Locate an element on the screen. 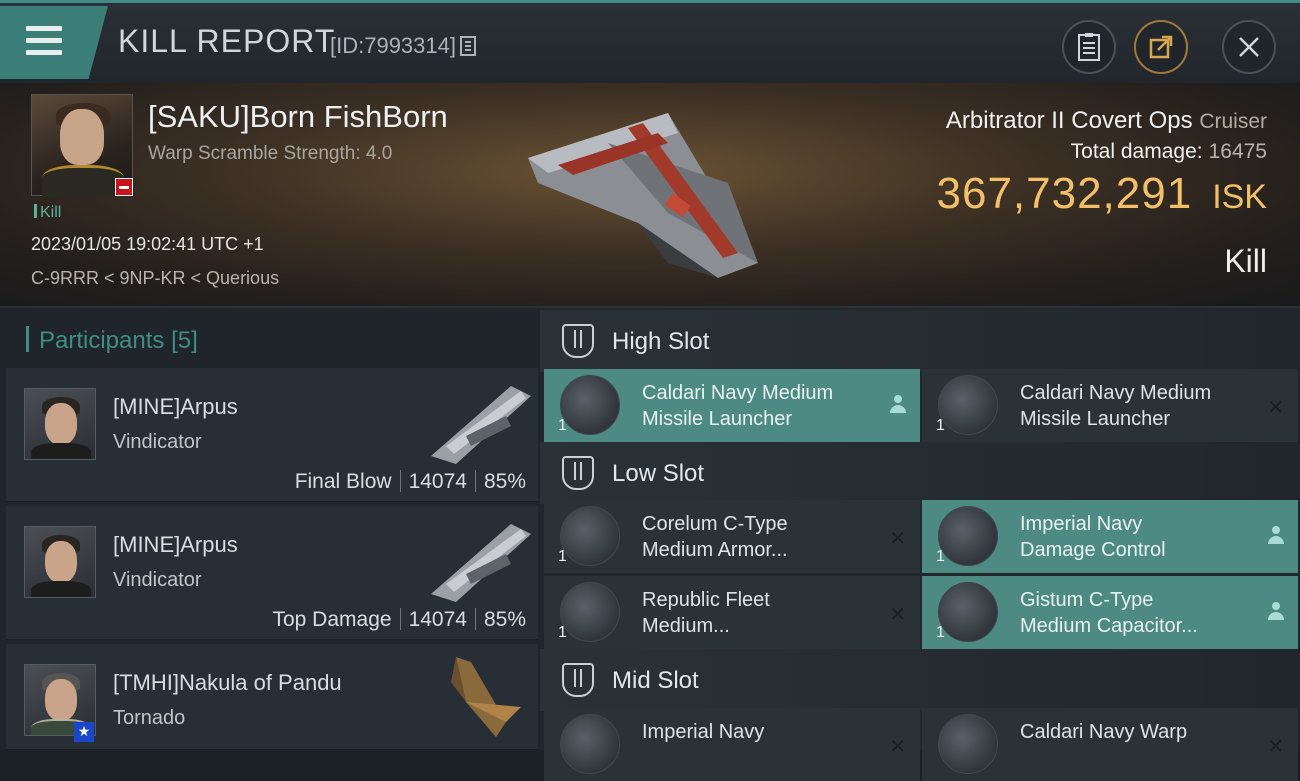 The image size is (1300, 781). high-slot-icon is located at coordinates (578, 341).